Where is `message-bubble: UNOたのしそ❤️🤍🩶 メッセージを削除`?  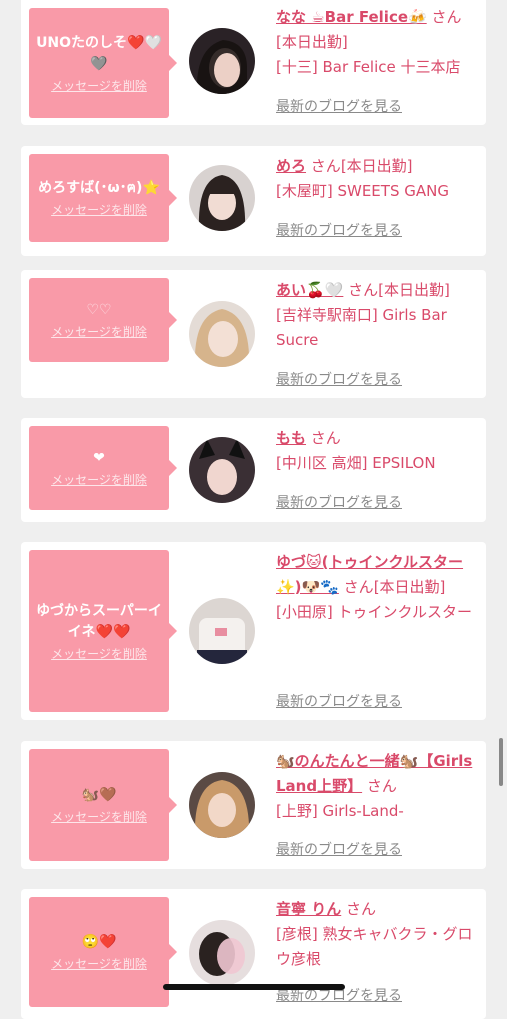 message-bubble: UNOたのしそ❤️🤍🩶 メッセージを削除 is located at coordinates (103, 63).